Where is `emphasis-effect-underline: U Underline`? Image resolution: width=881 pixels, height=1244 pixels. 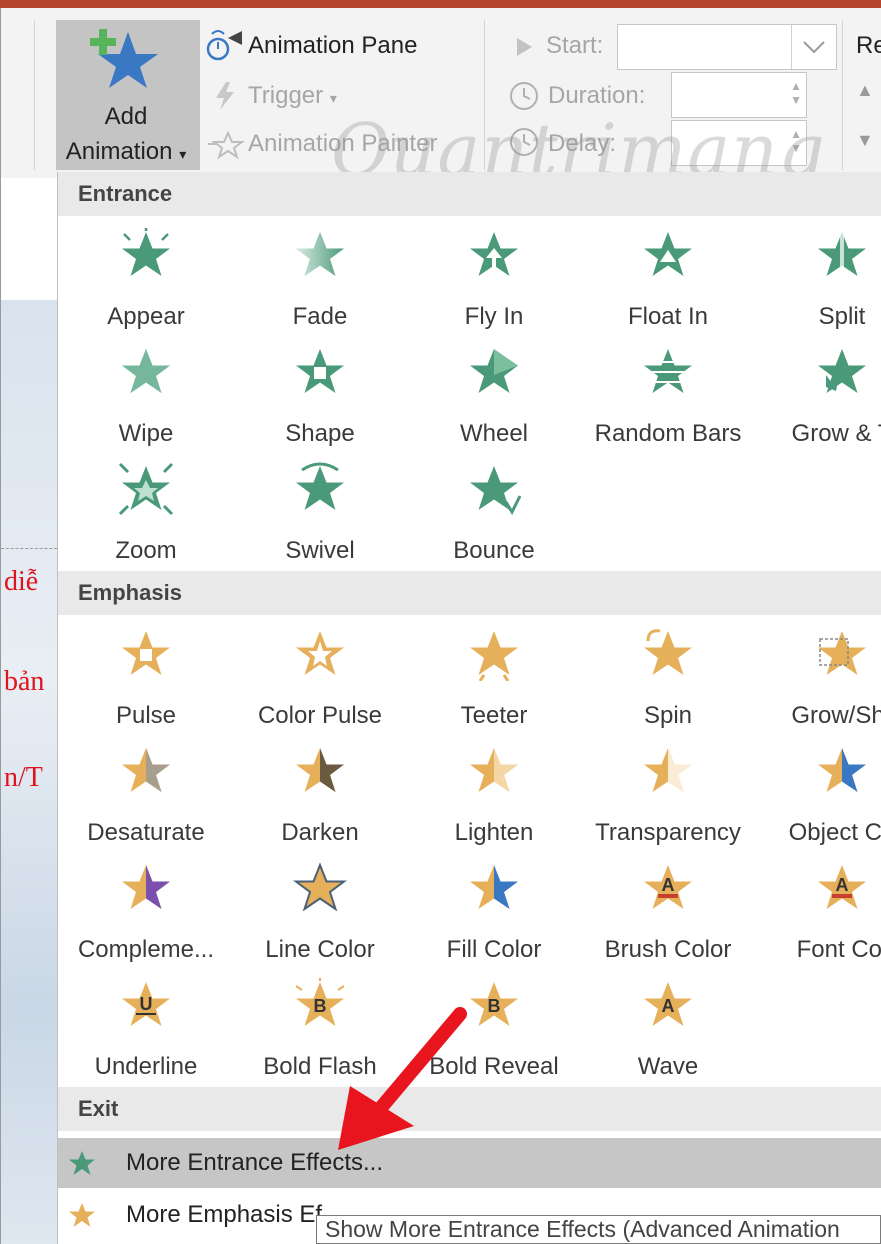
emphasis-effect-underline: U Underline is located at coordinates (146, 1037).